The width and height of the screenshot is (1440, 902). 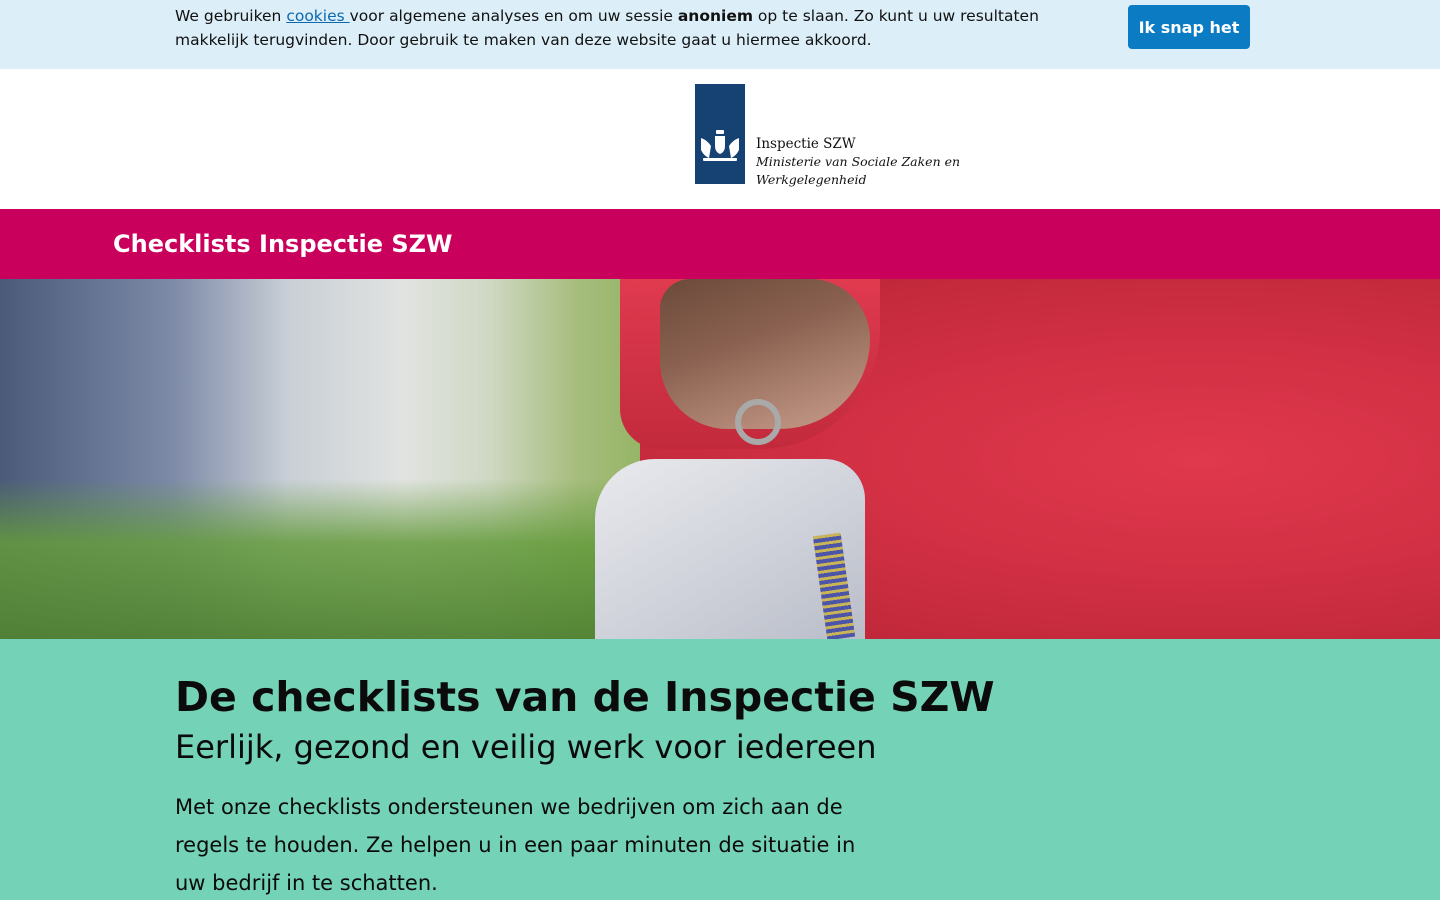 What do you see at coordinates (283, 244) in the screenshot?
I see `site-title-link: Checklists Inspectie SZW` at bounding box center [283, 244].